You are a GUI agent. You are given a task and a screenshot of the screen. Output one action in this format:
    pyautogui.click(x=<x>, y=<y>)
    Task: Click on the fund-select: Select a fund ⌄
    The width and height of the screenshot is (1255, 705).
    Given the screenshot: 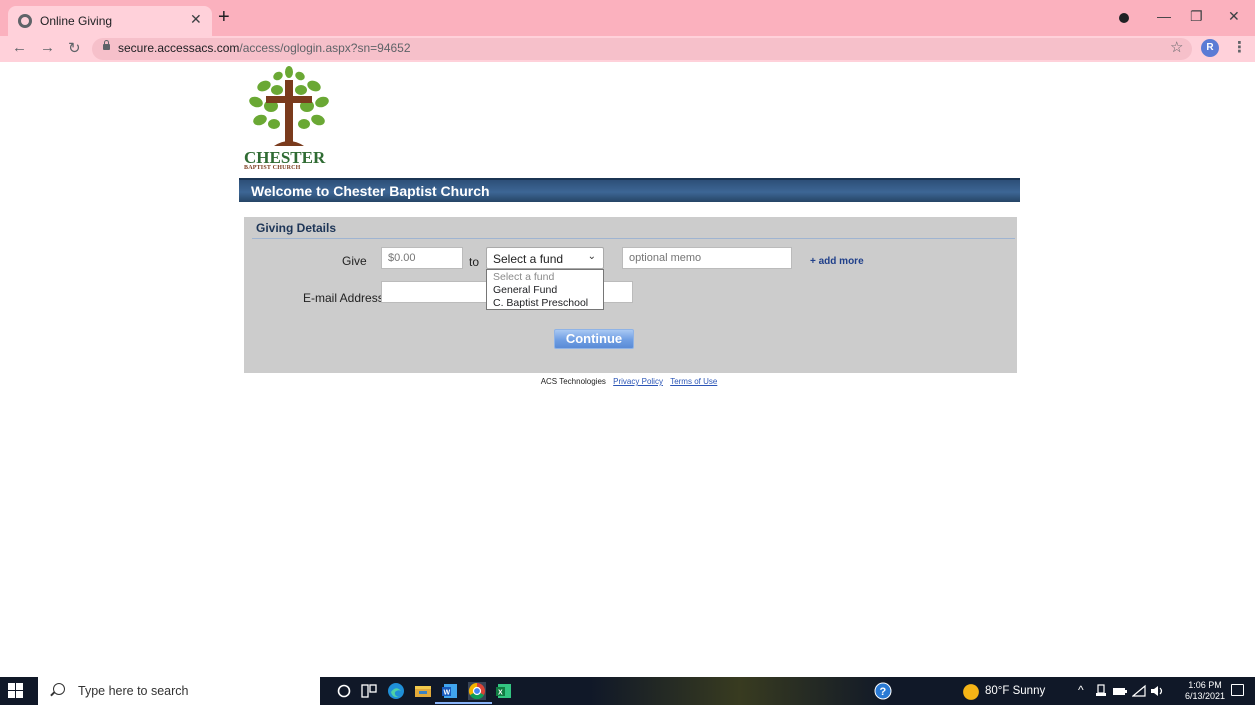 What is the action you would take?
    pyautogui.click(x=545, y=258)
    